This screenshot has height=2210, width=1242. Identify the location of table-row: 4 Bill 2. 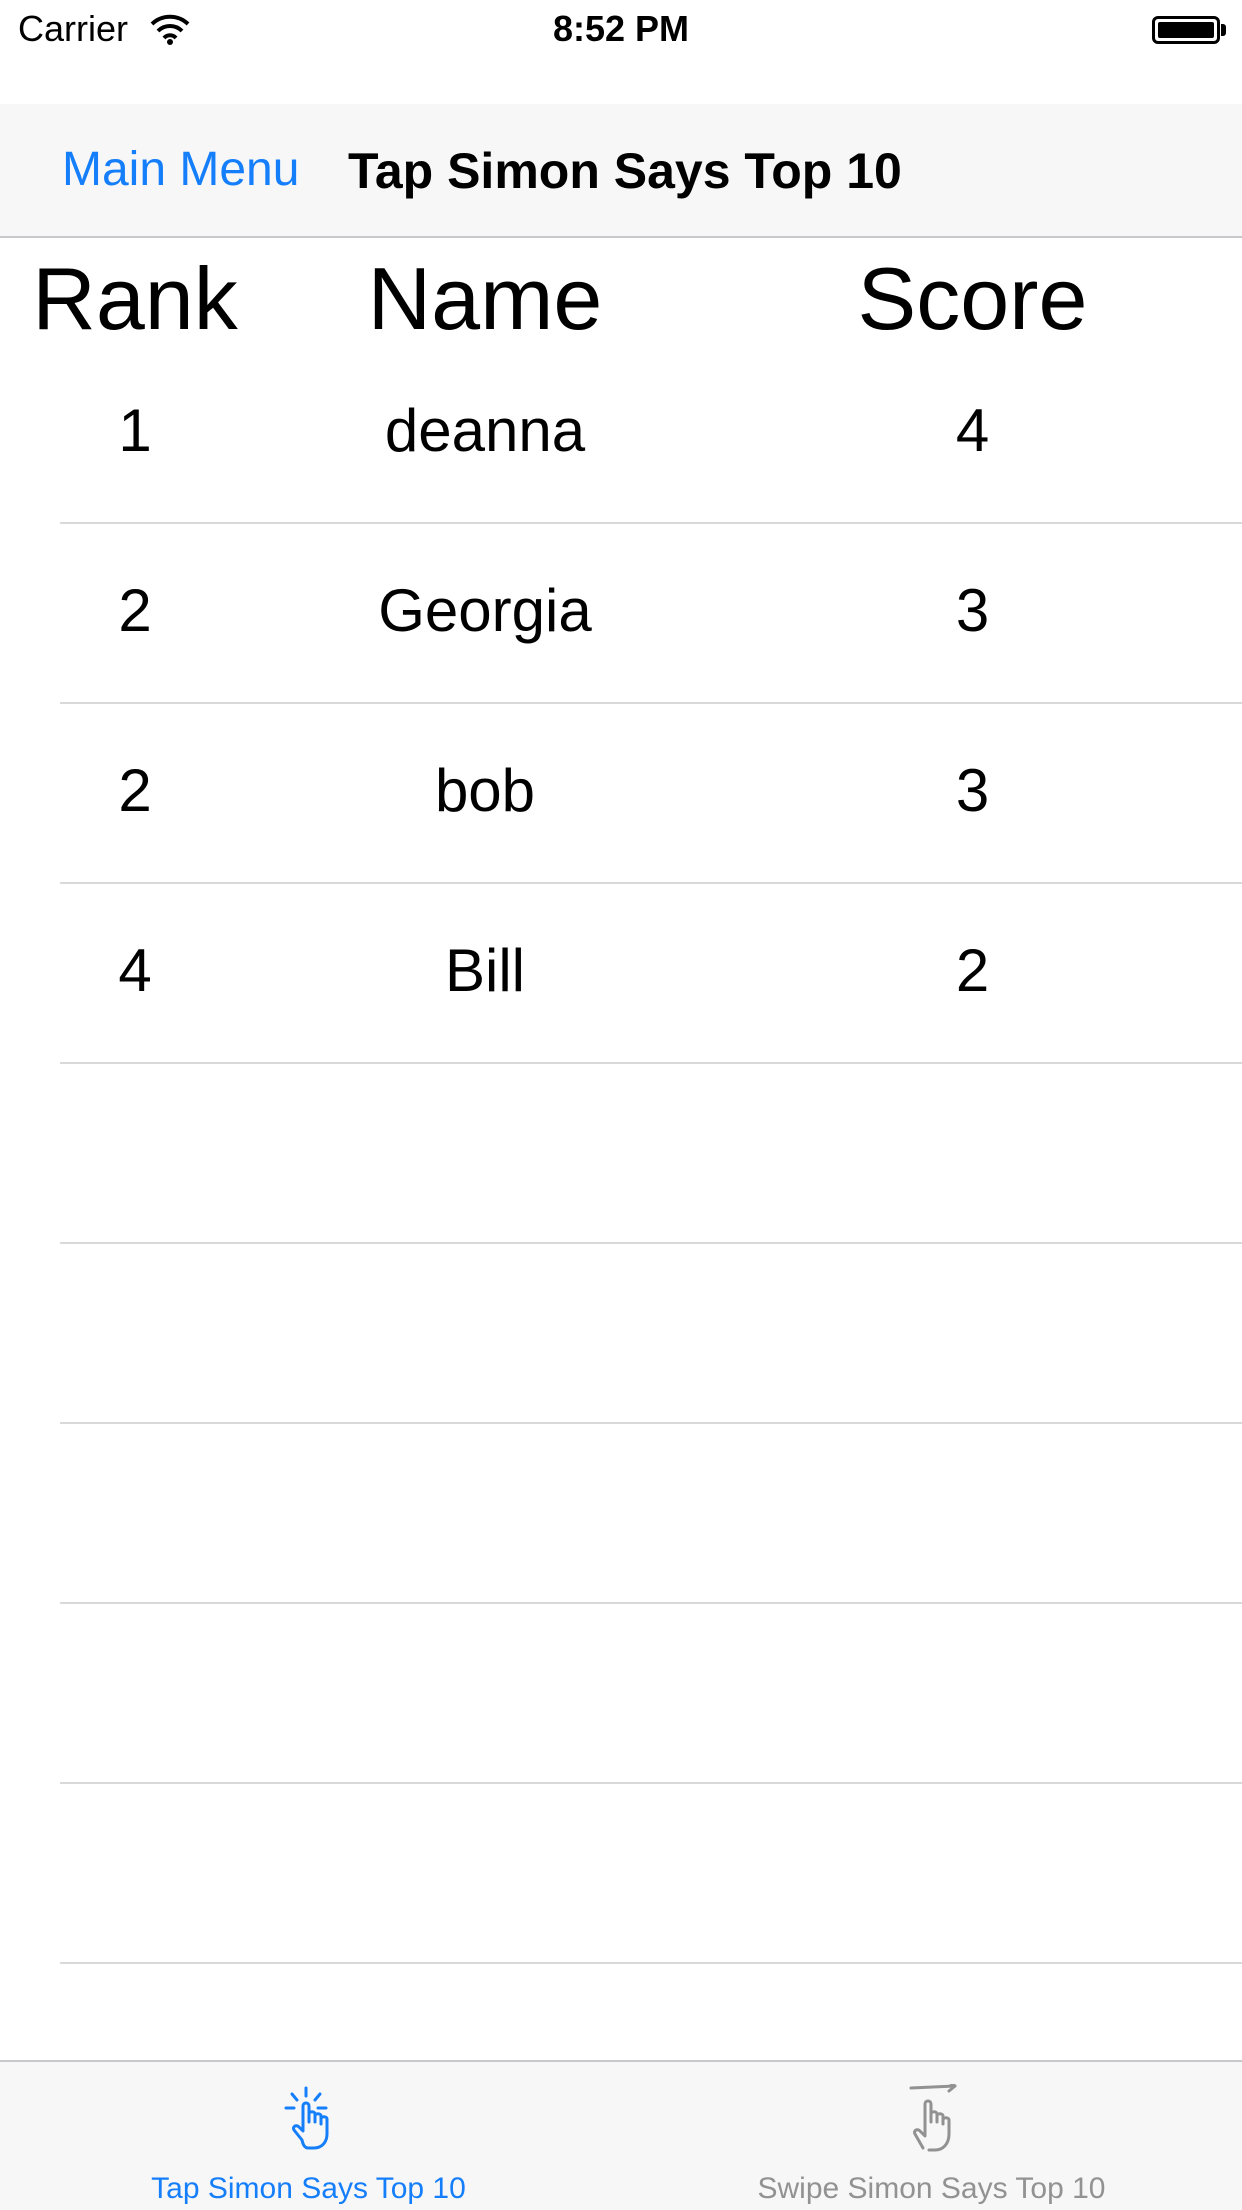
(621, 974).